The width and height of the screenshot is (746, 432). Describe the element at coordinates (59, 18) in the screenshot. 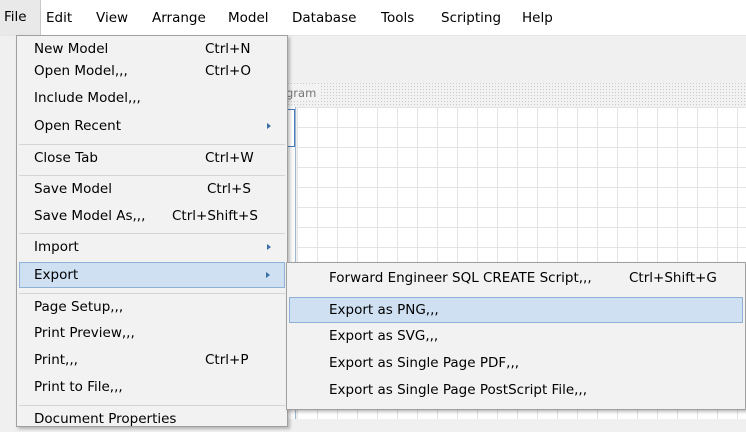

I see `menu-edit: Edit` at that location.